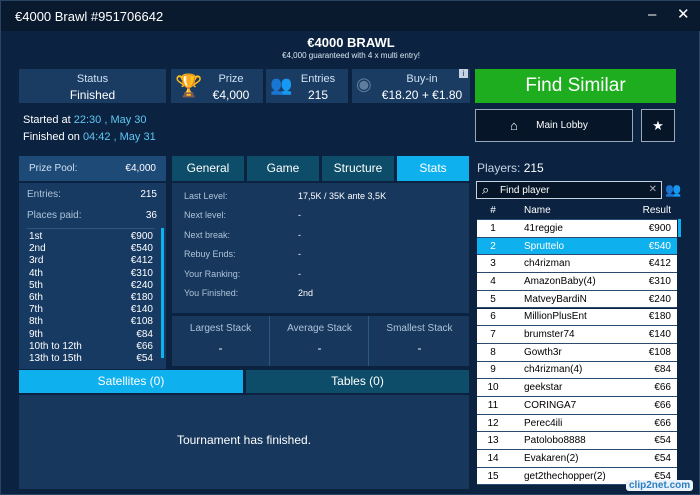  What do you see at coordinates (547, 264) in the screenshot?
I see `player-name: ch4rizman` at bounding box center [547, 264].